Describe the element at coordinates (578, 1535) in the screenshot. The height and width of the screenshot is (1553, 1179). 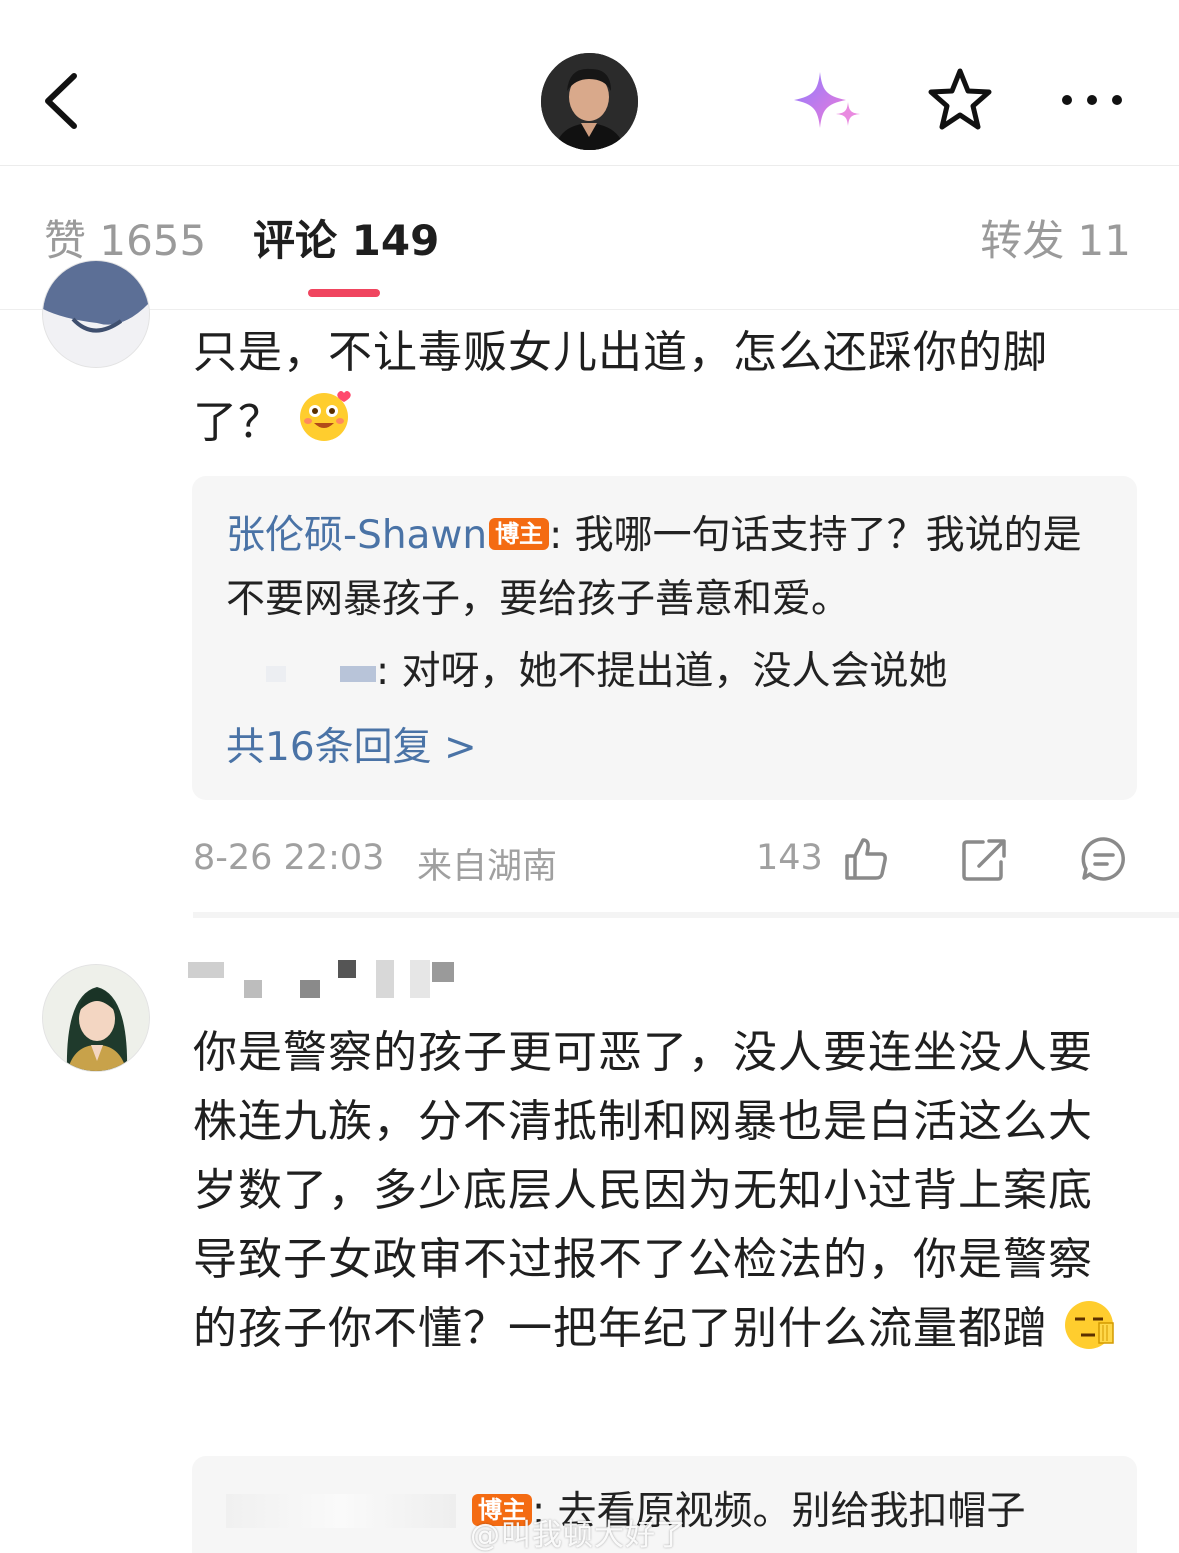
I see `weibo-watermark: @叫我顿大好了` at that location.